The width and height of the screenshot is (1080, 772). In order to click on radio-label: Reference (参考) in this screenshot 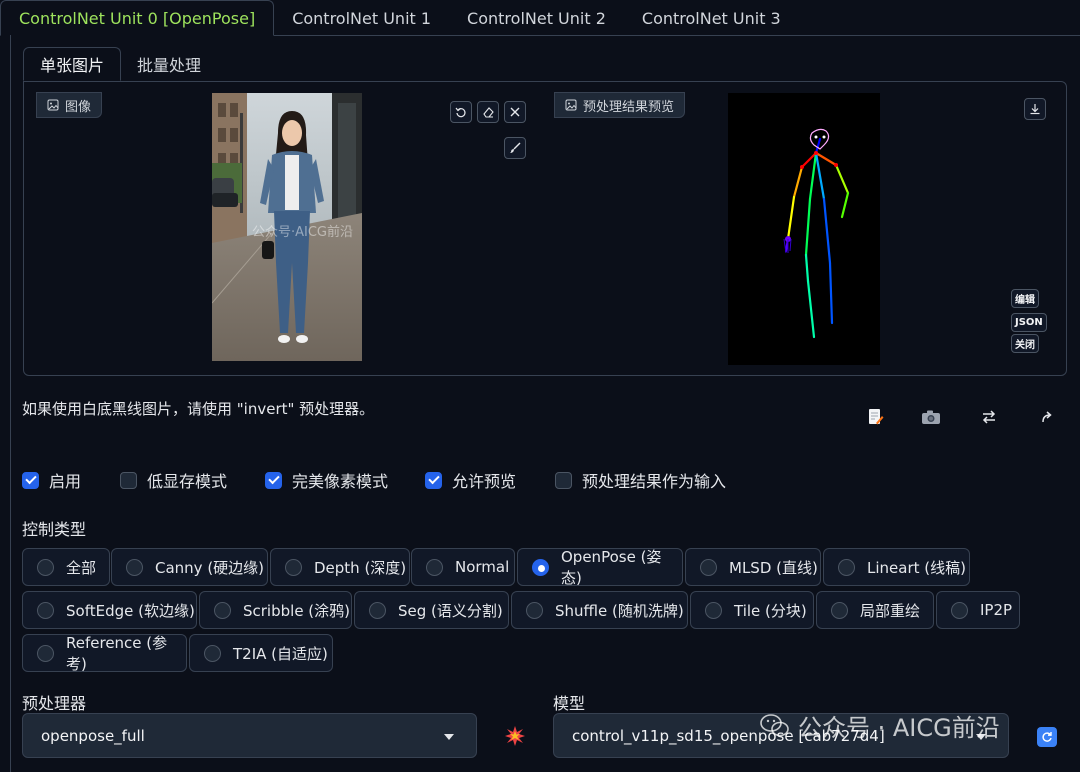, I will do `click(117, 653)`.